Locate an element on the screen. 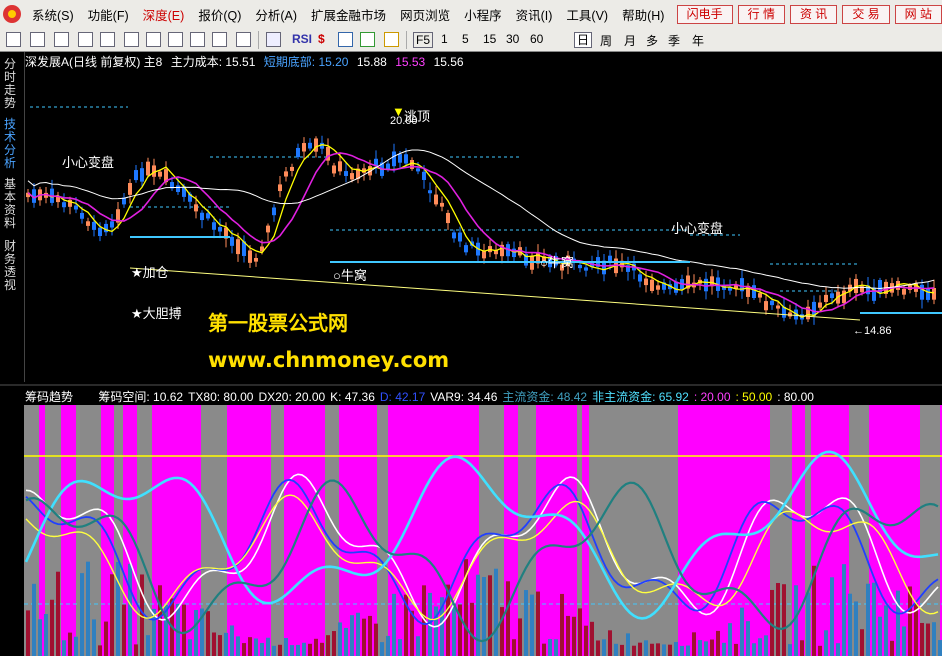 Image resolution: width=942 pixels, height=656 pixels. indicator-value-3: K: 47.36 is located at coordinates (352, 397).